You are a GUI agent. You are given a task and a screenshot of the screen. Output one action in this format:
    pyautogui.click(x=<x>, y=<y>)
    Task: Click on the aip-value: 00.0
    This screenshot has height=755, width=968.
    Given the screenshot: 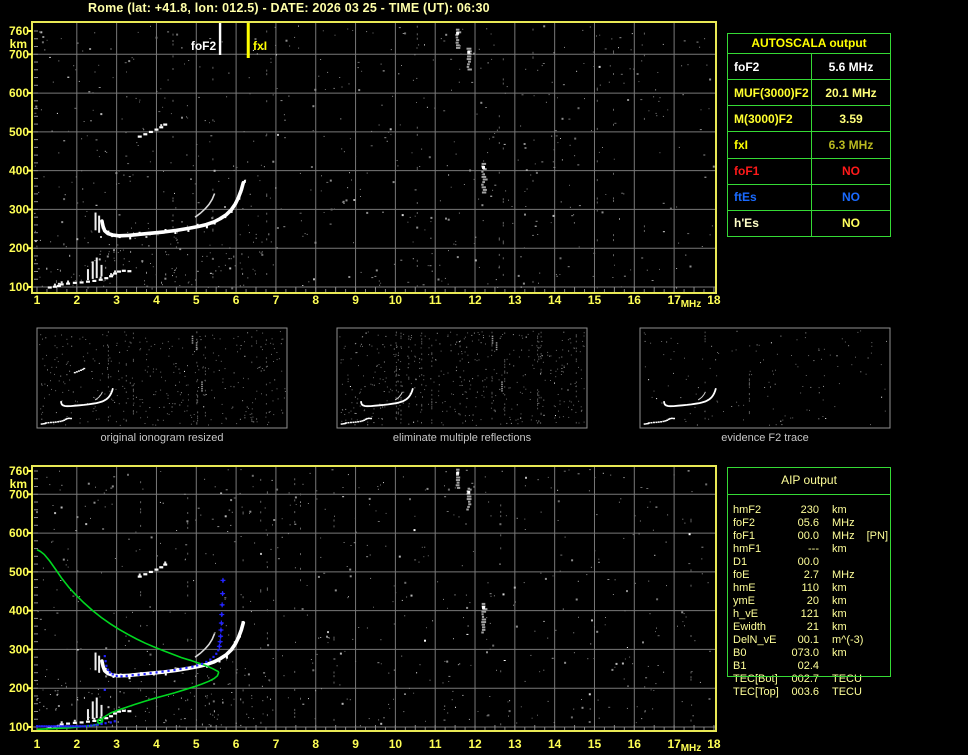 What is the action you would take?
    pyautogui.click(x=808, y=536)
    